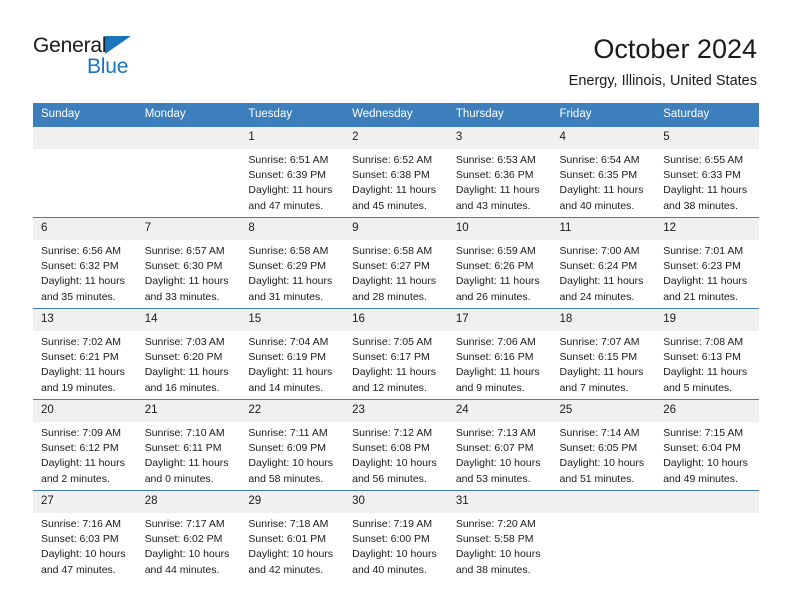  Describe the element at coordinates (287, 448) in the screenshot. I see `day-detail-line: Sunset: 6:09 PM` at that location.